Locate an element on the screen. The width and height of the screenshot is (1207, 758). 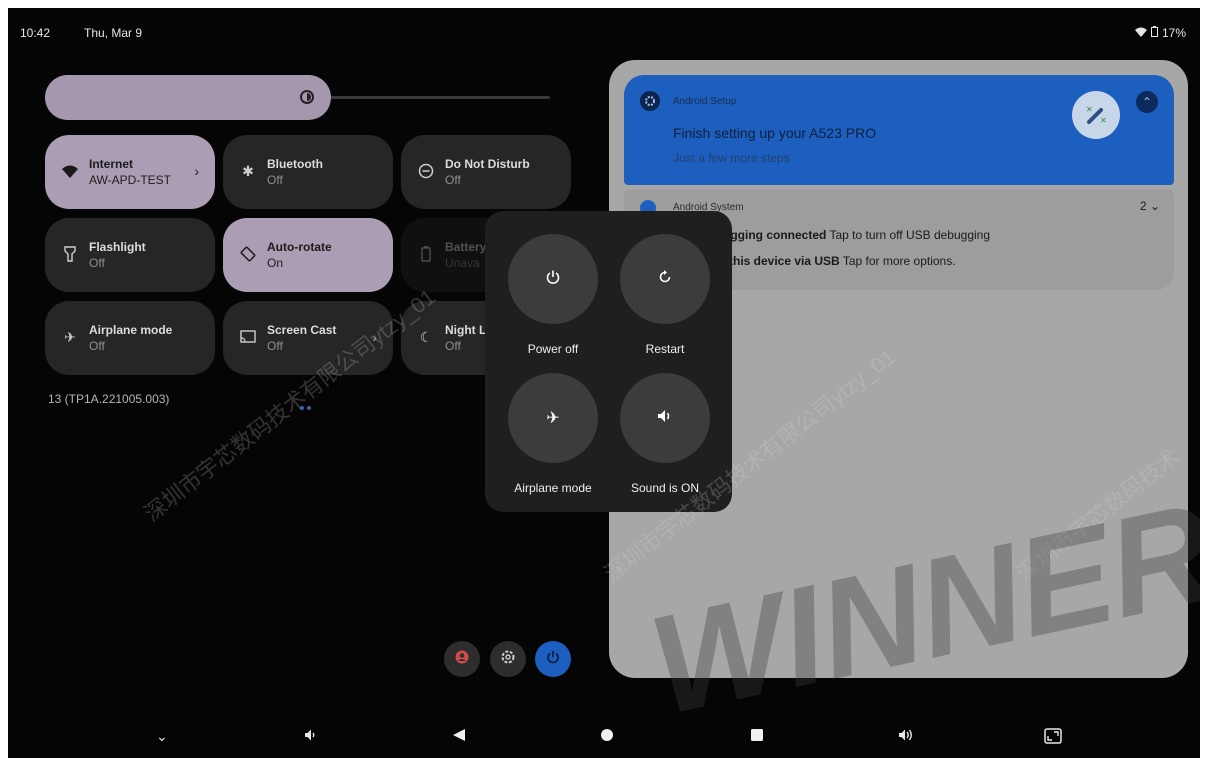
cast-icon is located at coordinates (248, 337).